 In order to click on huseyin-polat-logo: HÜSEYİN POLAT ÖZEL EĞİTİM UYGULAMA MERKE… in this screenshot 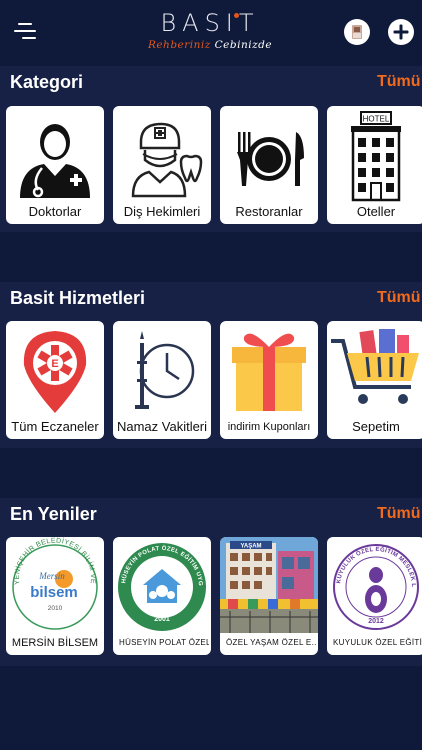, I will do `click(159, 584)`.